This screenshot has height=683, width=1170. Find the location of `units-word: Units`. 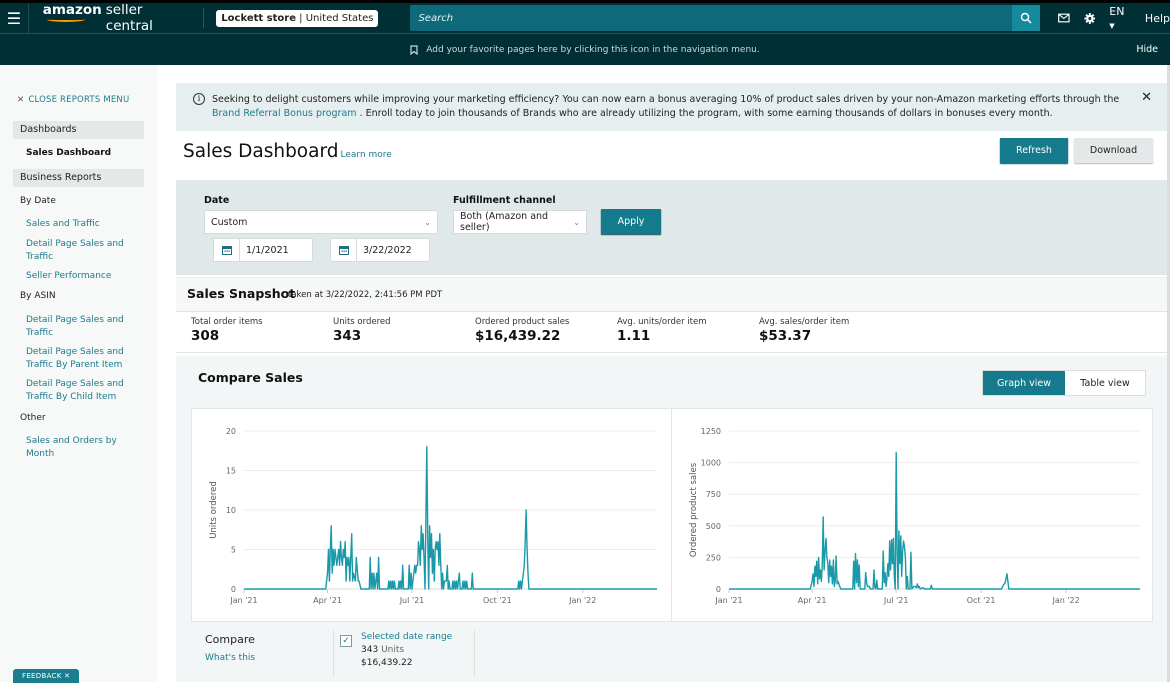

units-word: Units is located at coordinates (393, 650).